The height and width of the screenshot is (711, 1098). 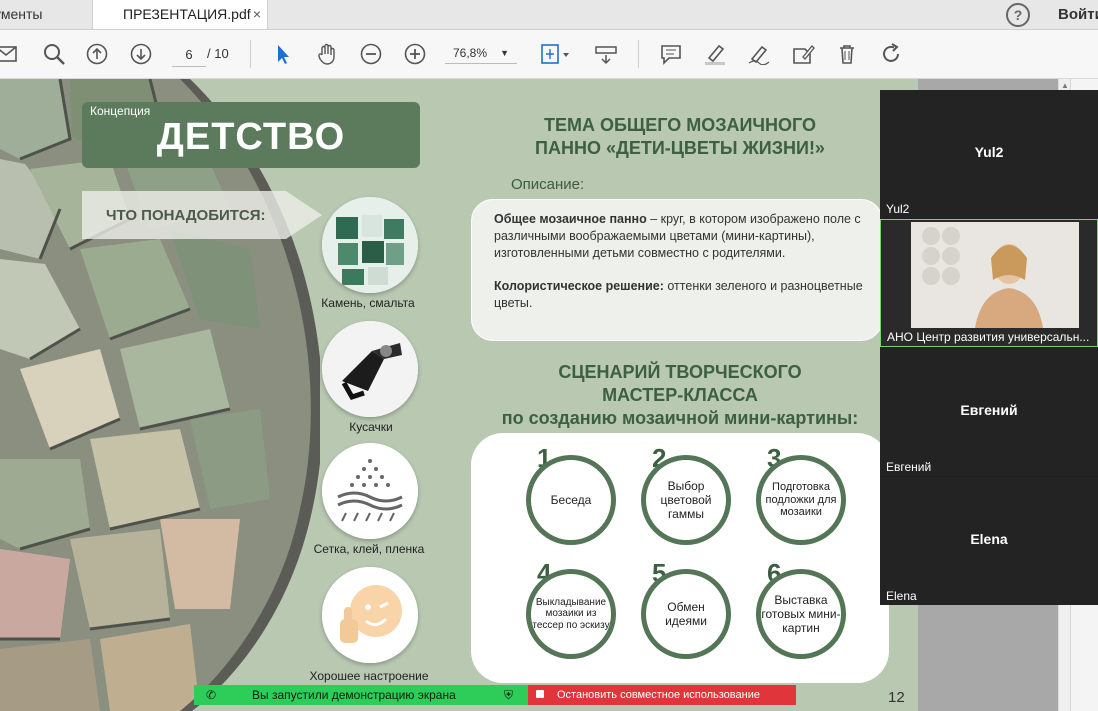 What do you see at coordinates (9, 54) in the screenshot?
I see `mail-icon` at bounding box center [9, 54].